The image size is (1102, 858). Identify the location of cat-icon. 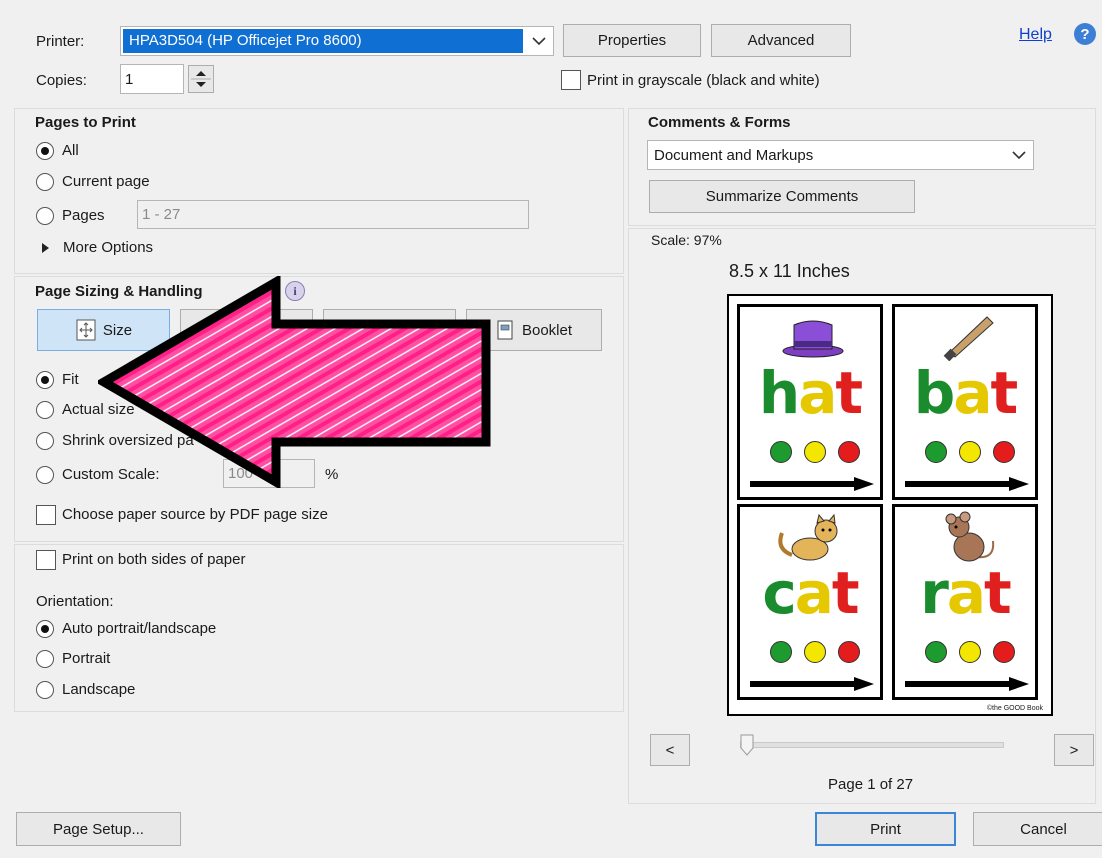
(808, 537).